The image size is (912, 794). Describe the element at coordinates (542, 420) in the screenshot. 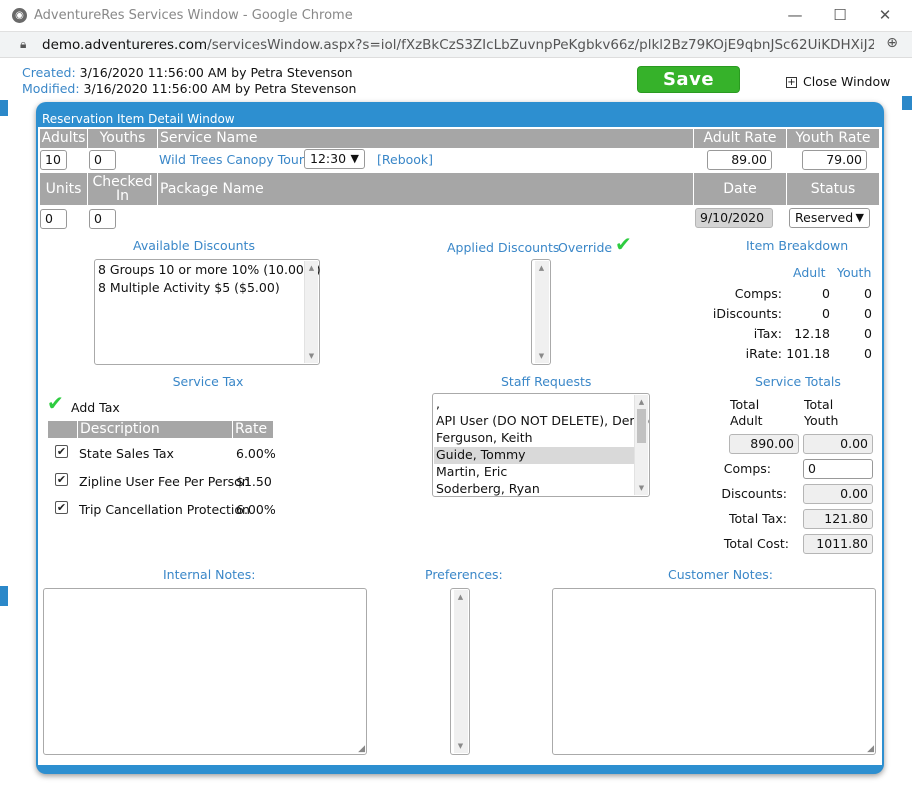

I see `list-item: API User (DO NOT DELETE), Demo` at that location.